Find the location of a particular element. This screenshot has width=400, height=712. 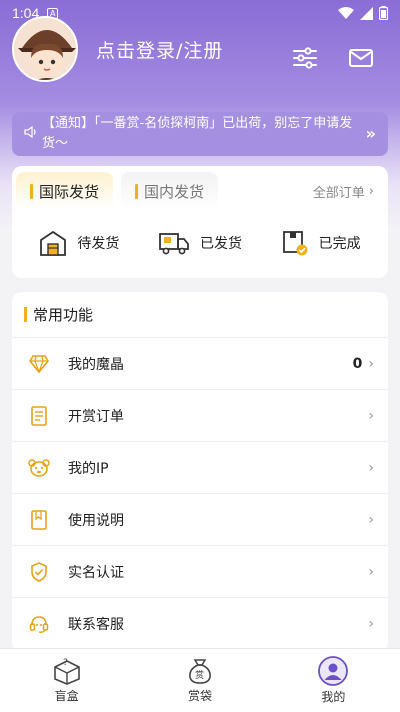

shipped-button: 已发货 is located at coordinates (200, 243).